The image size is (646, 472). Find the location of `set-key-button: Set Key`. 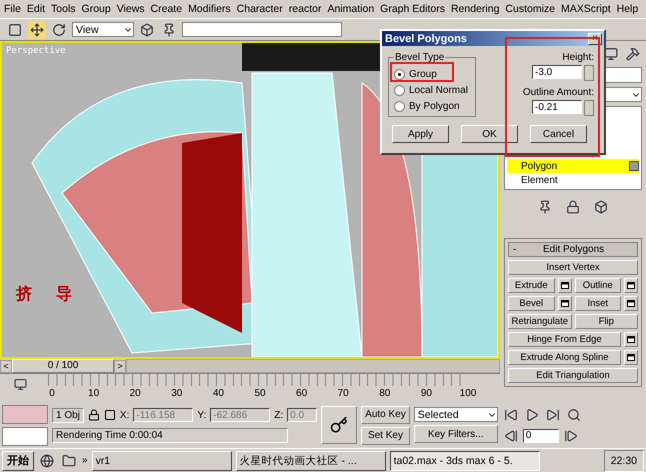

set-key-button: Set Key is located at coordinates (385, 435).